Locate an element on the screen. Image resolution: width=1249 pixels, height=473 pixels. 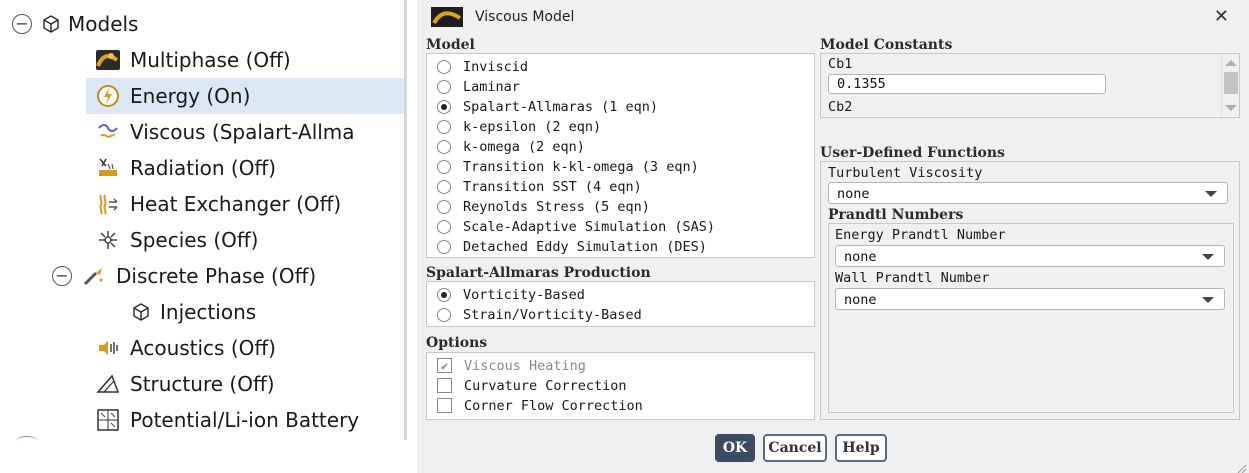
production-option-vorticity: Vorticity-Based is located at coordinates (511, 294).